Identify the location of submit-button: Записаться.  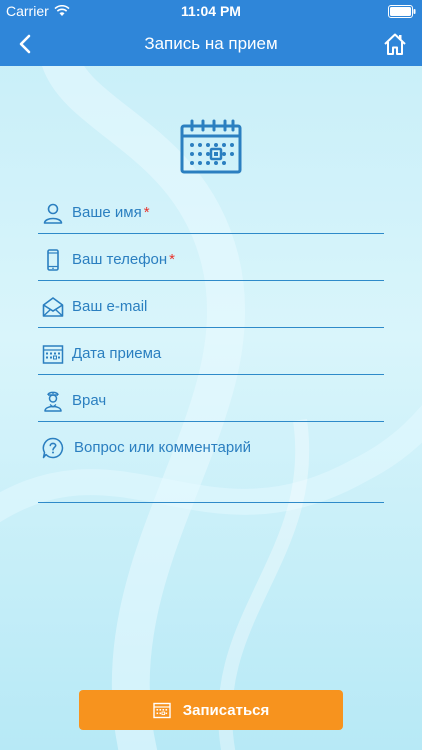
(211, 710).